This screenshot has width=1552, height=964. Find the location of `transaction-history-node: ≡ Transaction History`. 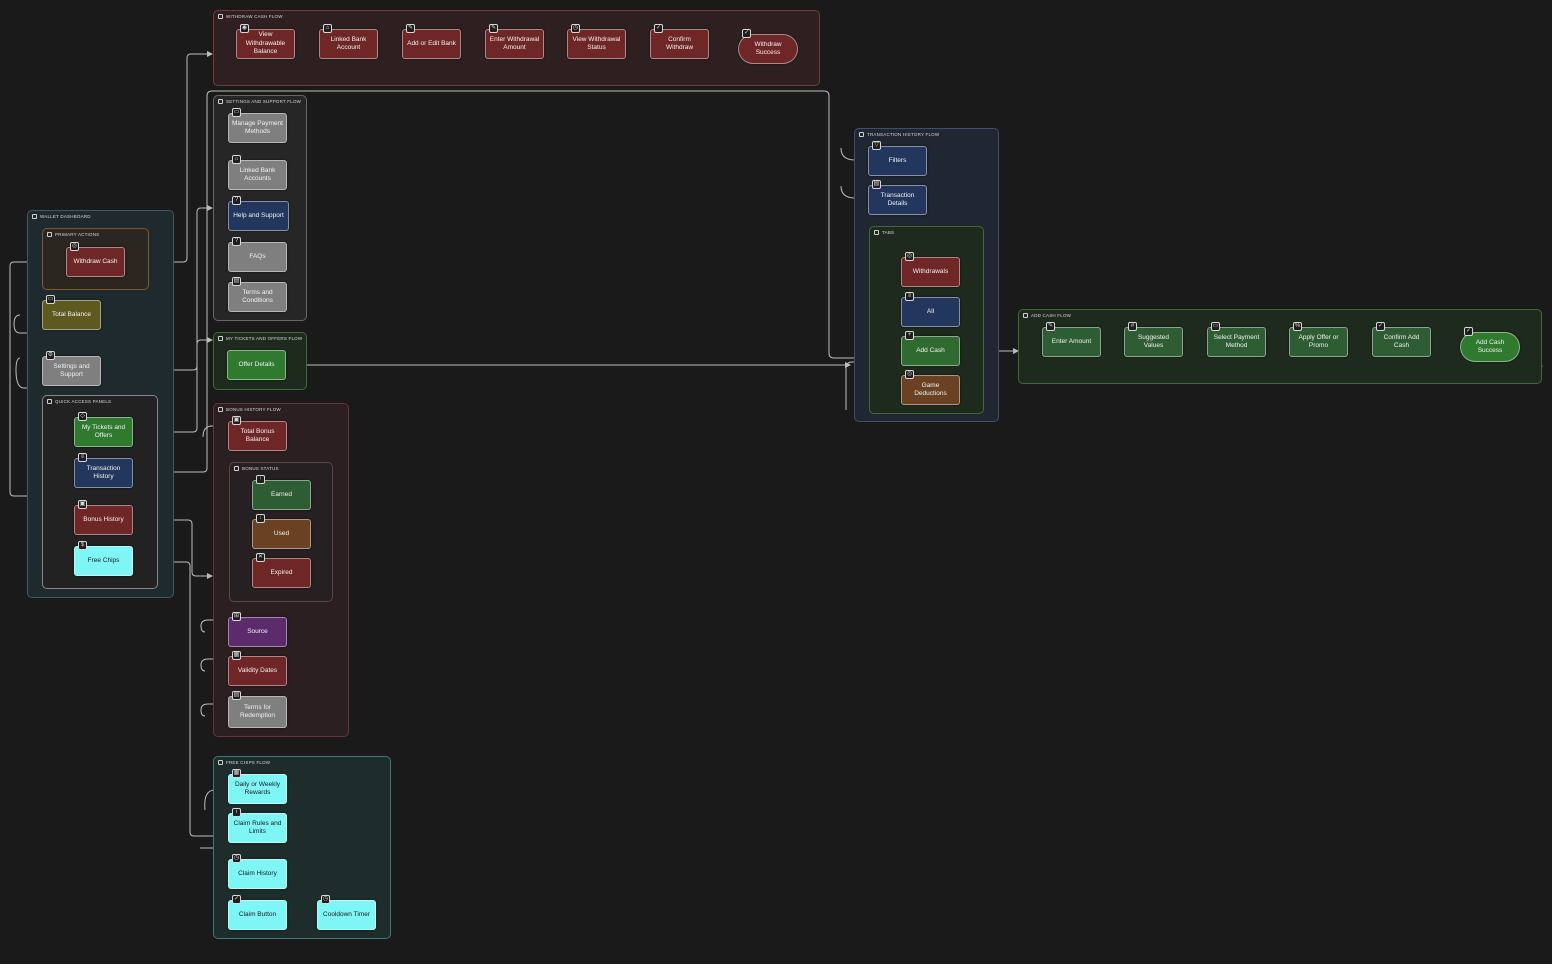

transaction-history-node: ≡ Transaction History is located at coordinates (103, 470).